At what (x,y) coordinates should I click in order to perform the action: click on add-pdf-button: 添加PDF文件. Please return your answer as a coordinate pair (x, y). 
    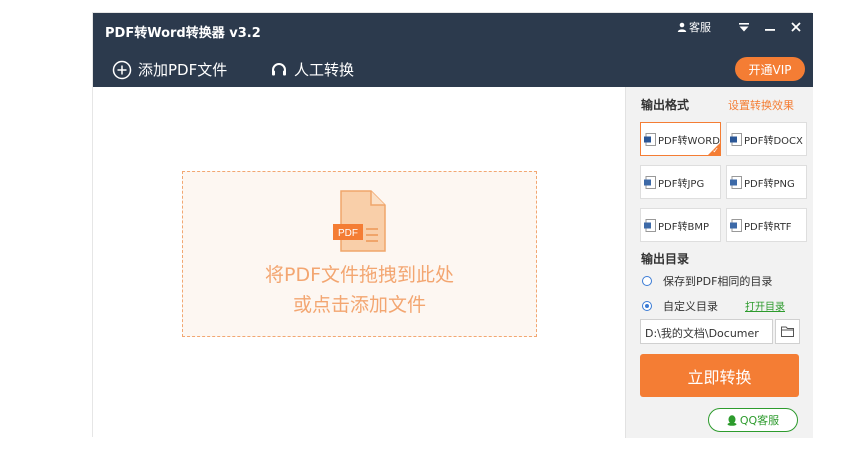
    Looking at the image, I should click on (169, 69).